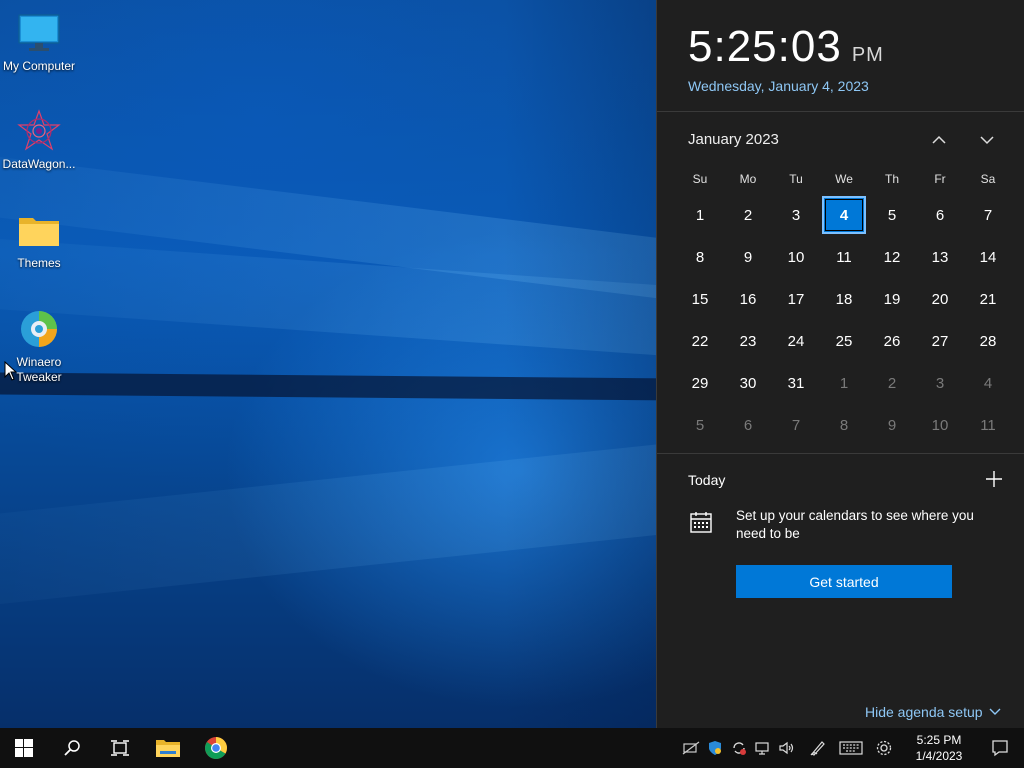 The image size is (1024, 768). Describe the element at coordinates (940, 341) in the screenshot. I see `calendar-day: 27` at that location.